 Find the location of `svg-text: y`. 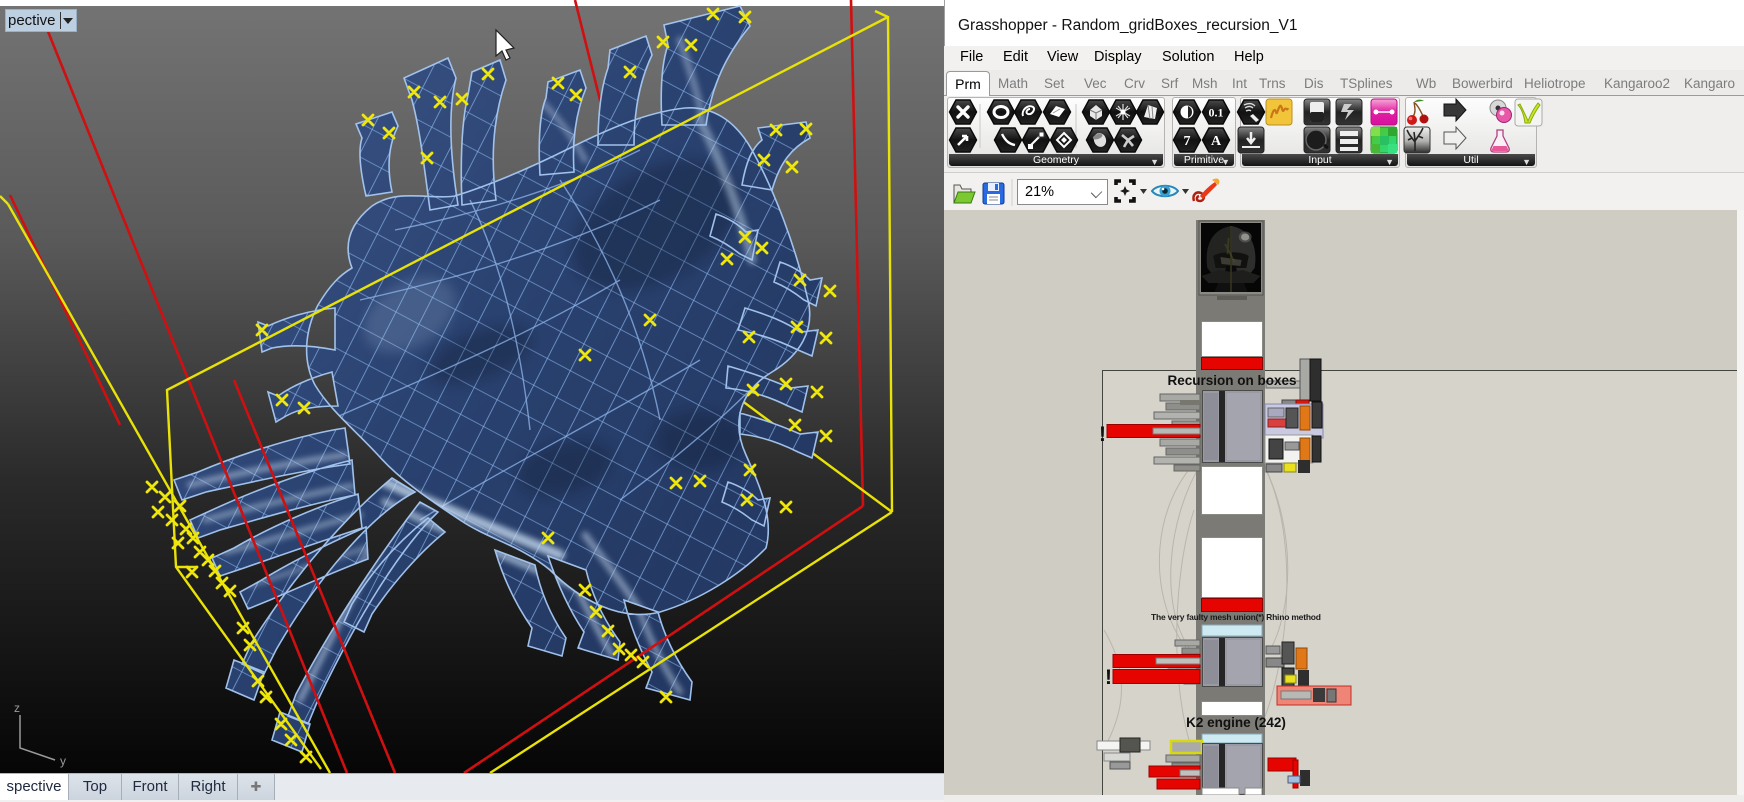

svg-text: y is located at coordinates (63, 761).